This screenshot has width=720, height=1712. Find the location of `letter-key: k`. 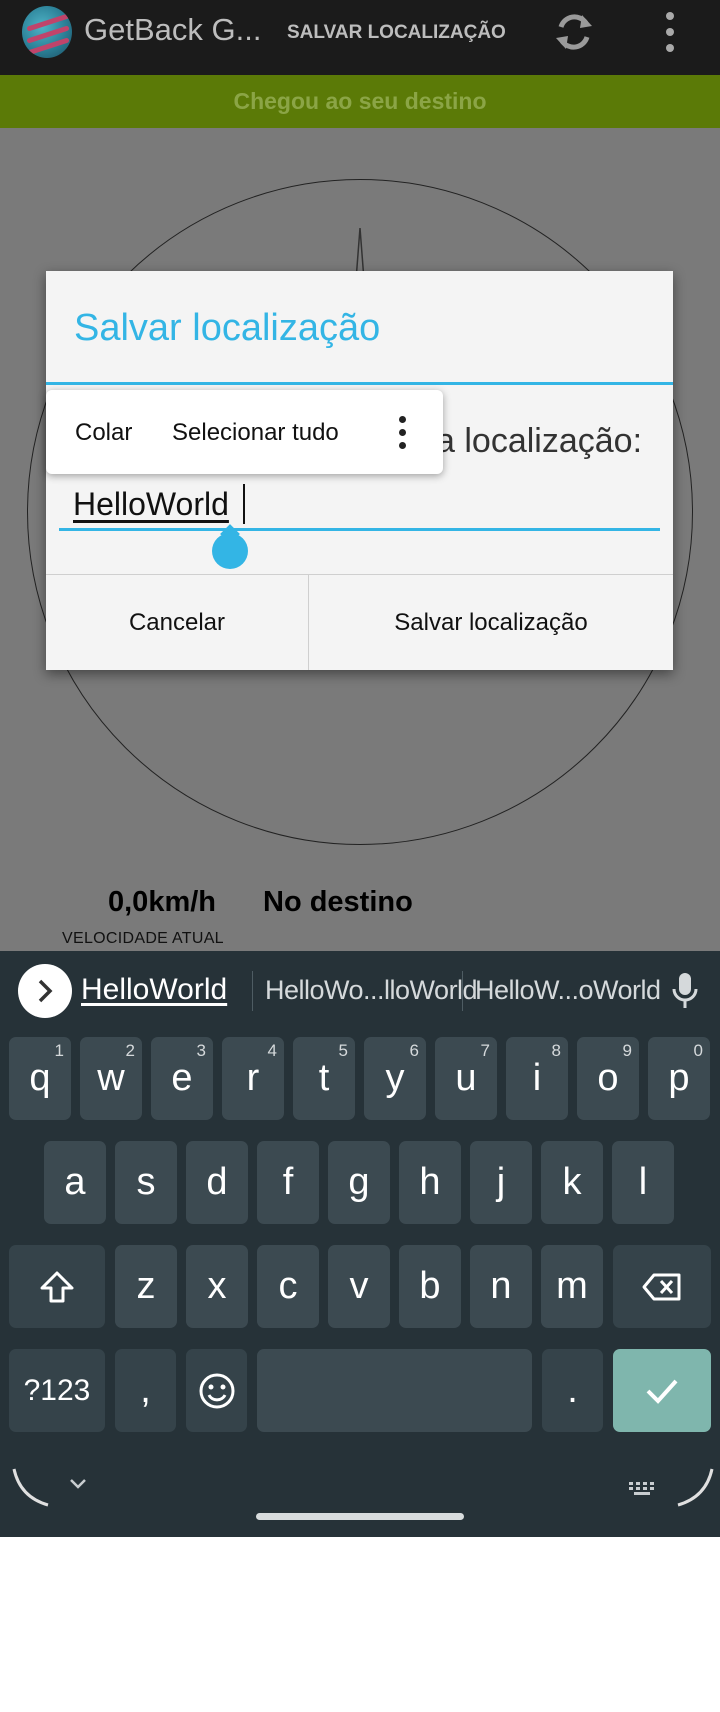

letter-key: k is located at coordinates (572, 1182).